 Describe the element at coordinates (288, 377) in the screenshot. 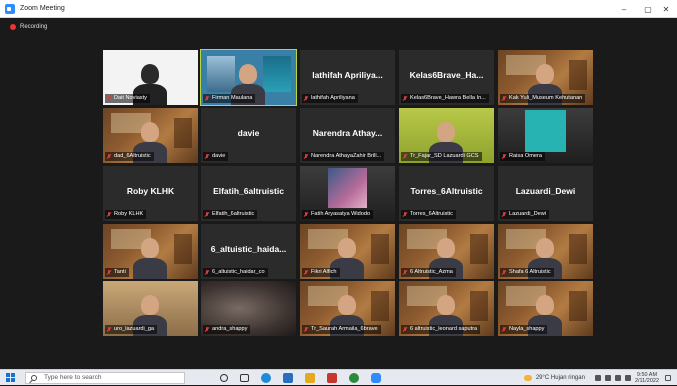

I see `store-icon` at that location.